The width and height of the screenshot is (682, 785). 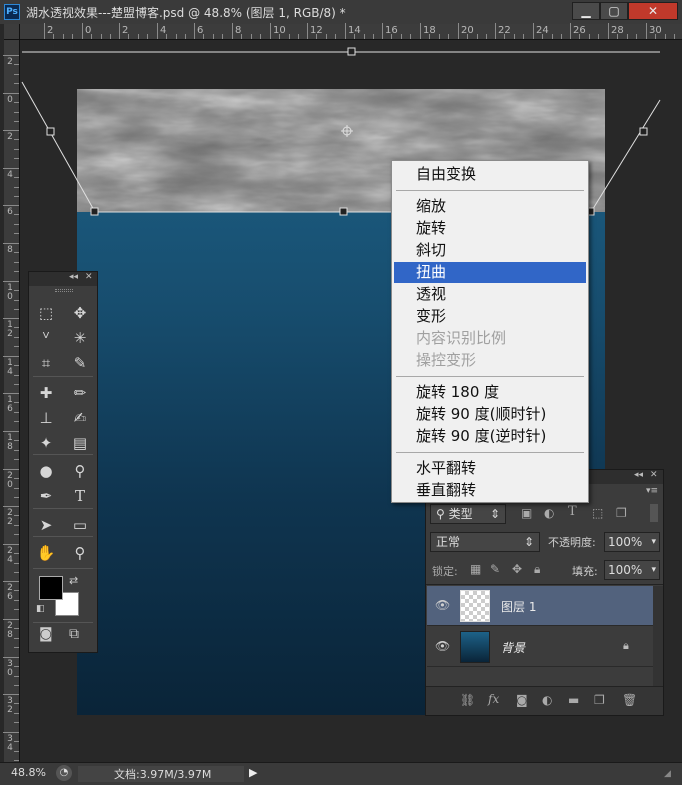 I want to click on history-brush-icon: ✍, so click(x=80, y=418).